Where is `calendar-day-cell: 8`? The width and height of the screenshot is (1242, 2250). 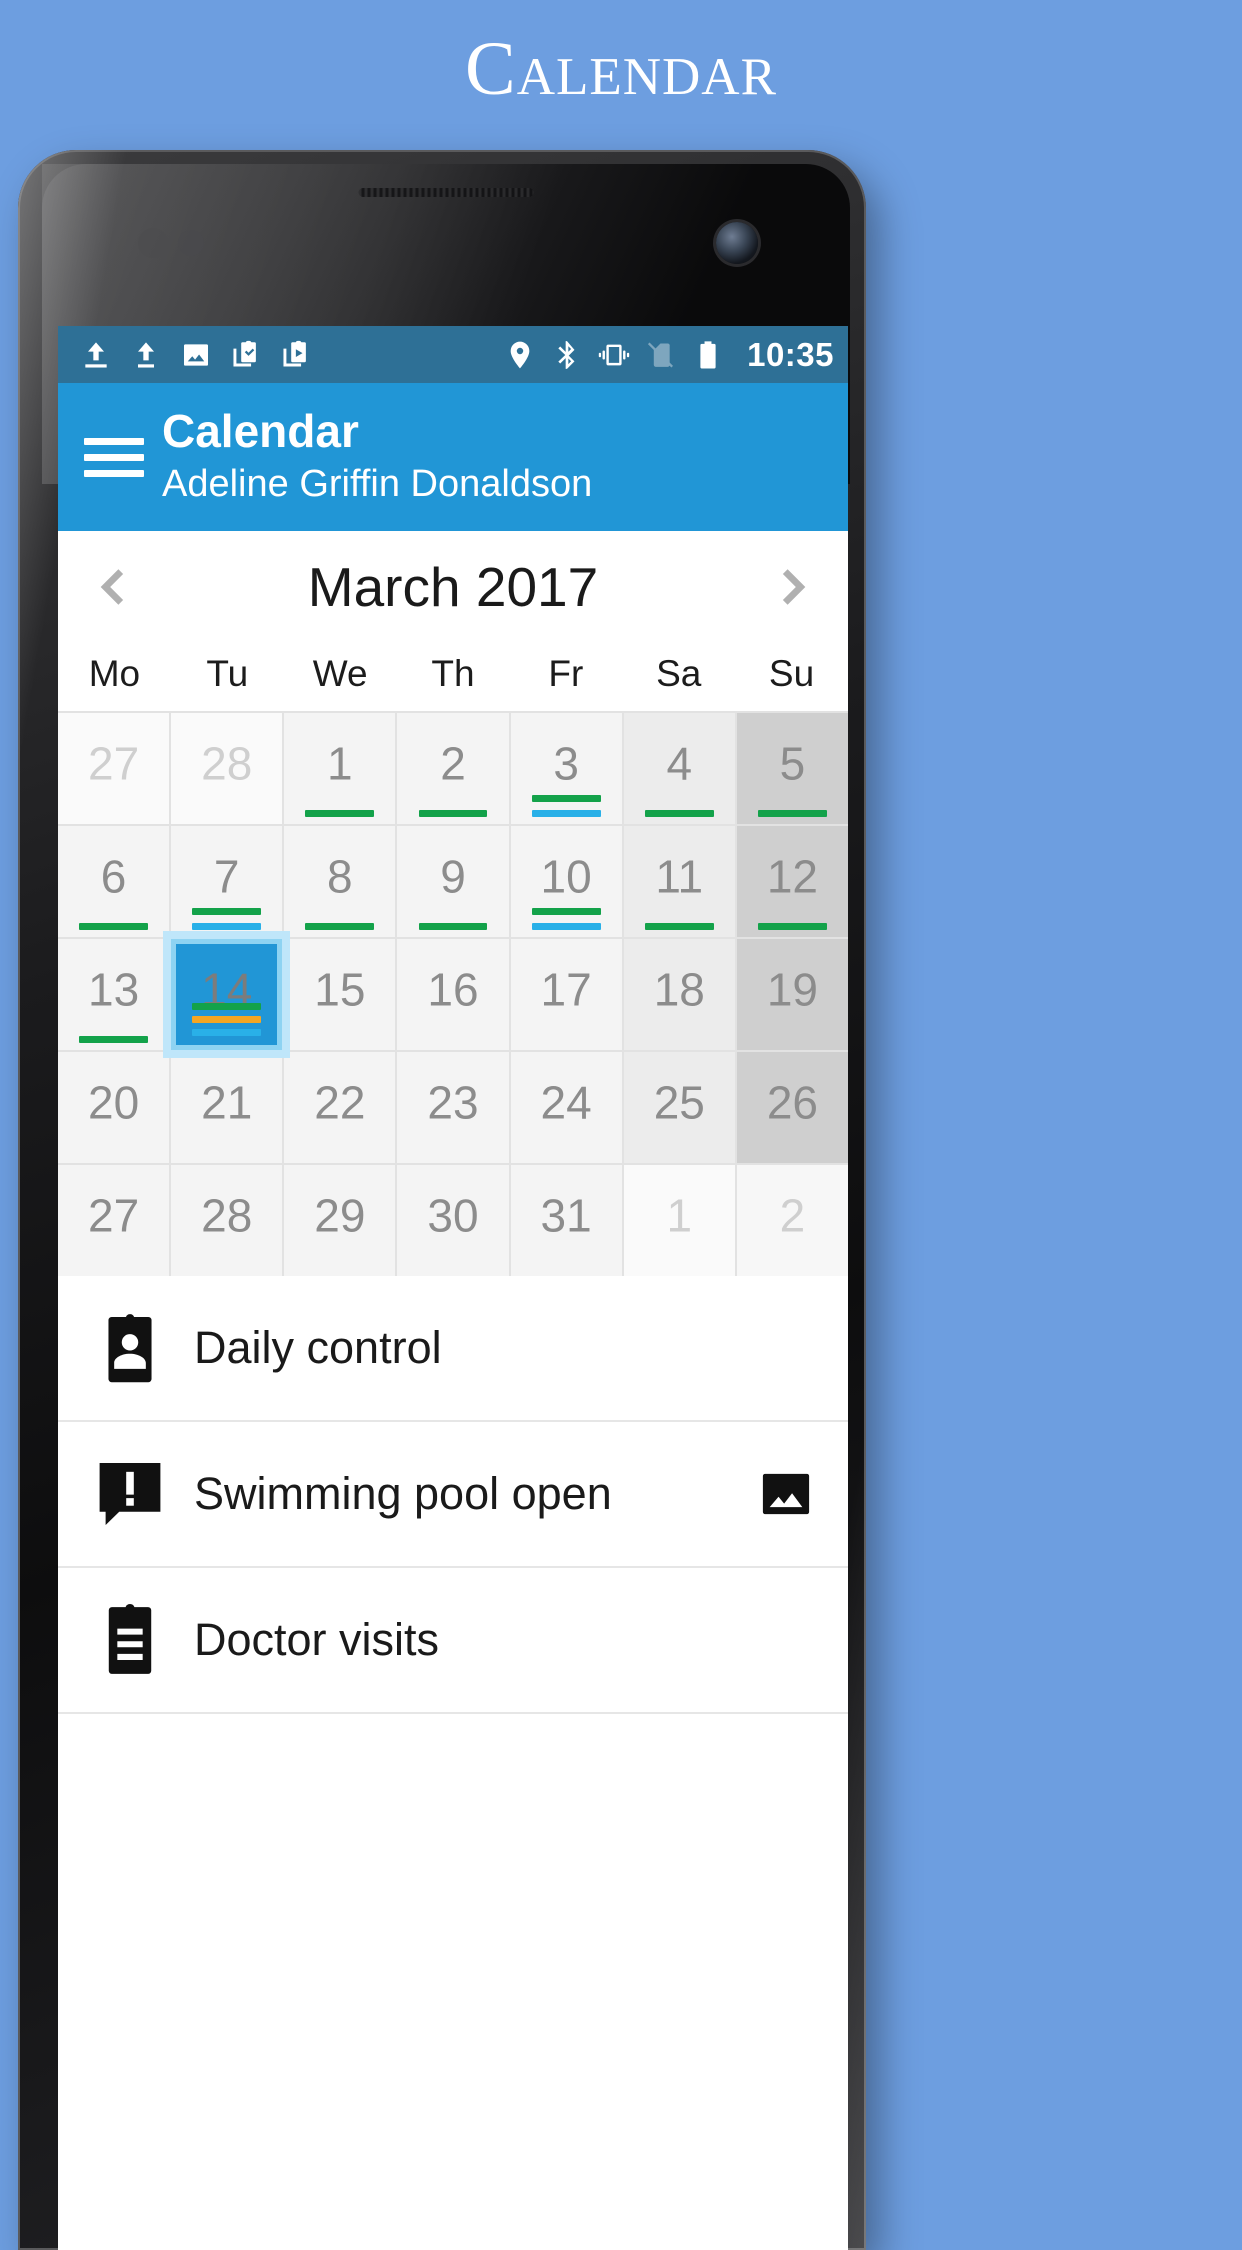
calendar-day-cell: 8 is located at coordinates (340, 881).